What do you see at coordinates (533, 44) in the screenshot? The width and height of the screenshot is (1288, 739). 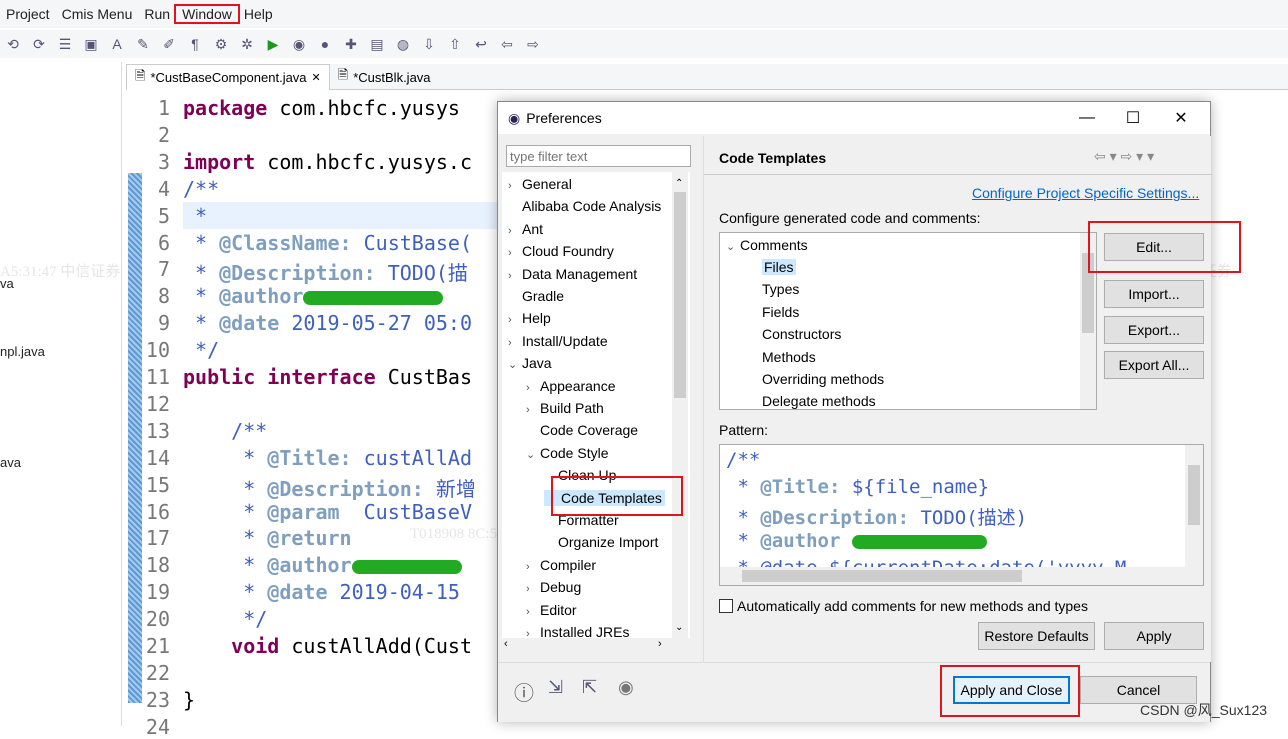 I see `forward-arrow-icon: ⇨` at bounding box center [533, 44].